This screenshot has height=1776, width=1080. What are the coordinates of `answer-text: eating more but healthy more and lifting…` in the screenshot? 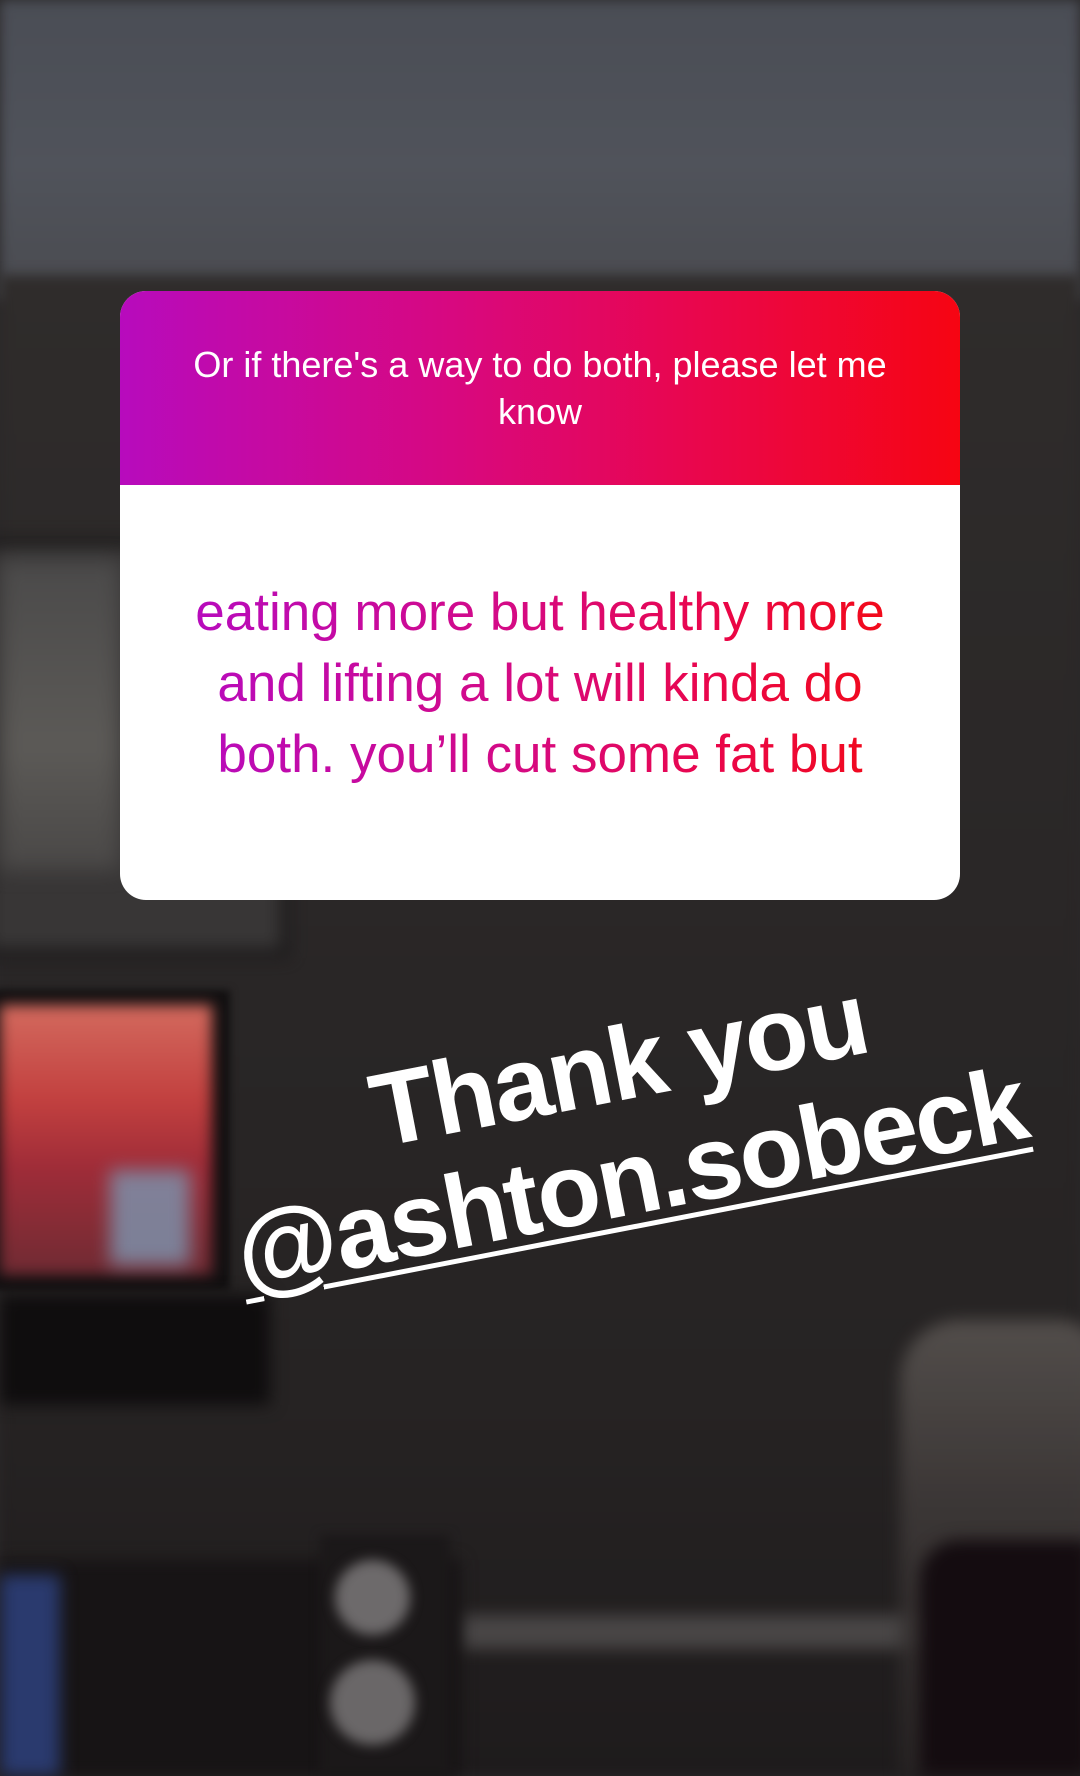 It's located at (540, 683).